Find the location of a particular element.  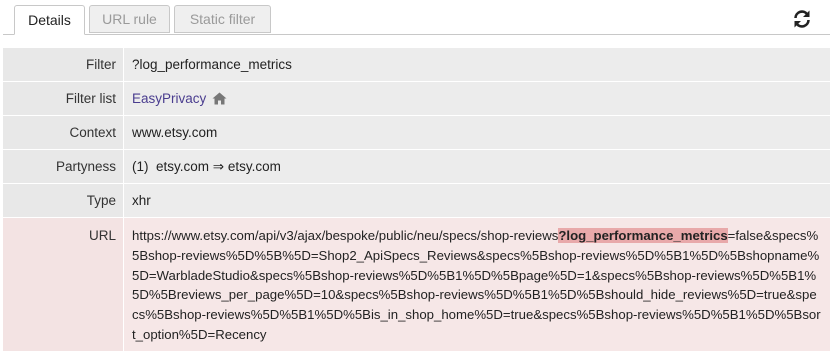

type-value: xhr is located at coordinates (476, 200).